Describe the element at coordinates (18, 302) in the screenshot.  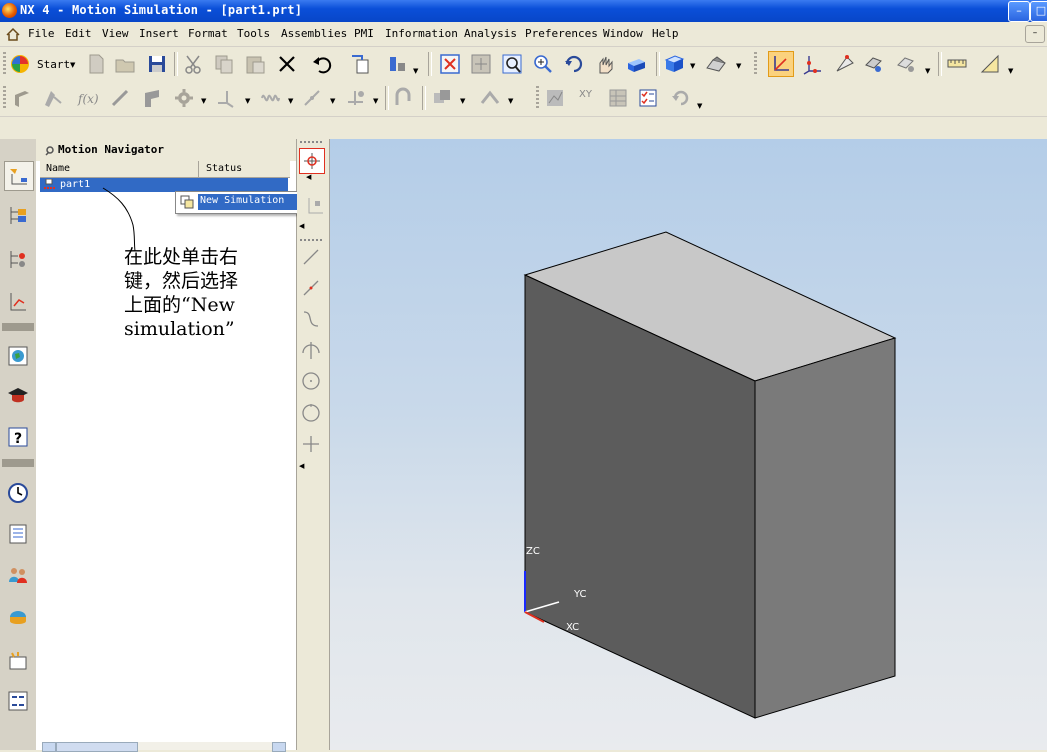
I see `part-navigator-icon` at that location.